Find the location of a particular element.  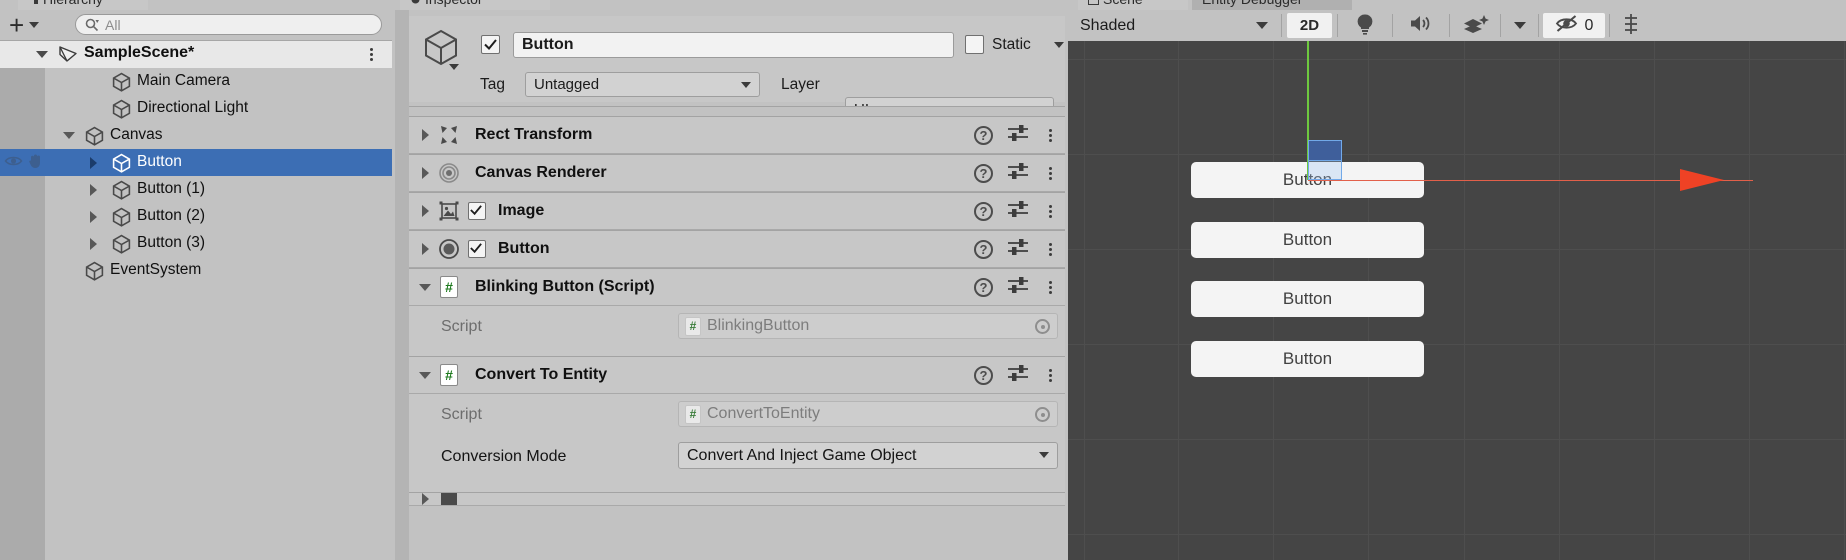

scene-fx-button is located at coordinates (1476, 25).